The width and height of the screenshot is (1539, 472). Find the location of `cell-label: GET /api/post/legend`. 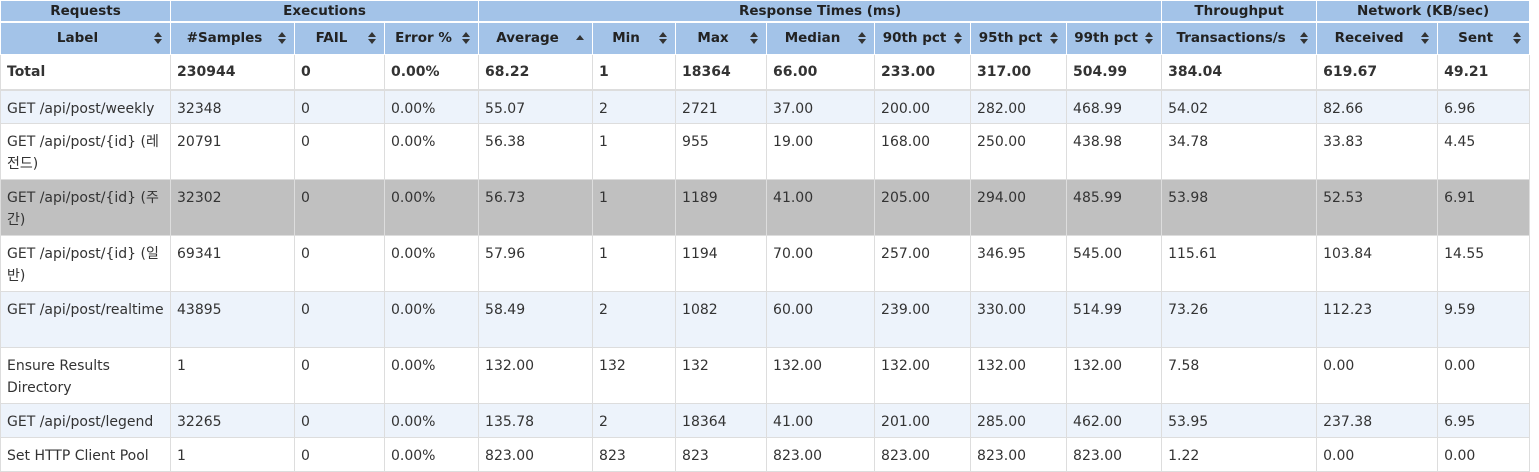

cell-label: GET /api/post/legend is located at coordinates (85, 420).